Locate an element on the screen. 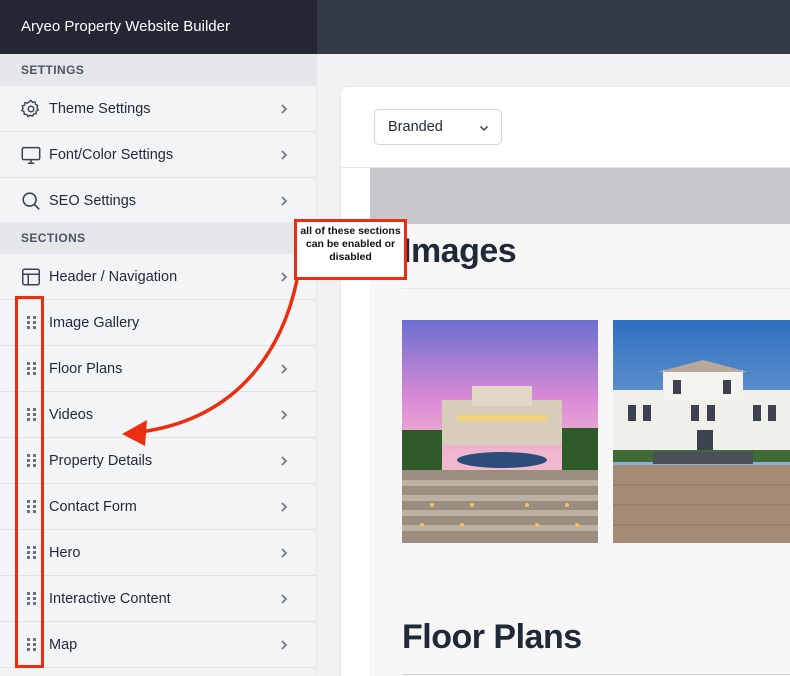  sidebar-item-map: Map is located at coordinates (158, 645).